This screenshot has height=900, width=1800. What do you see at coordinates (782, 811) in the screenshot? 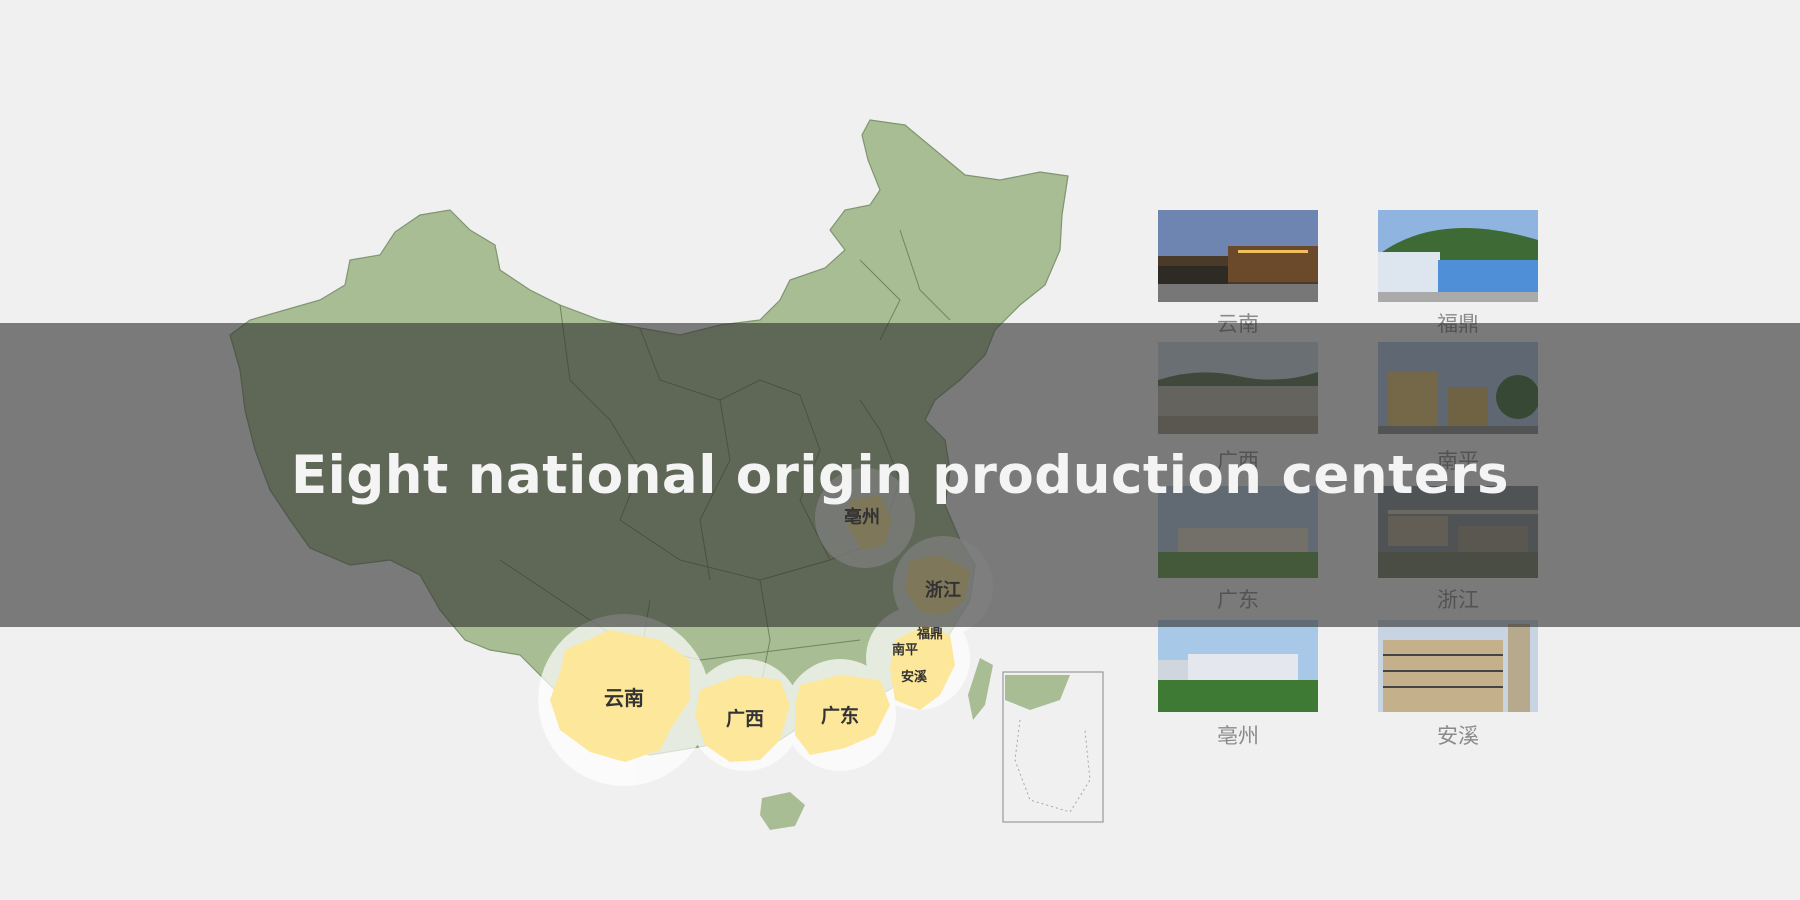
I see `hainan-island` at bounding box center [782, 811].